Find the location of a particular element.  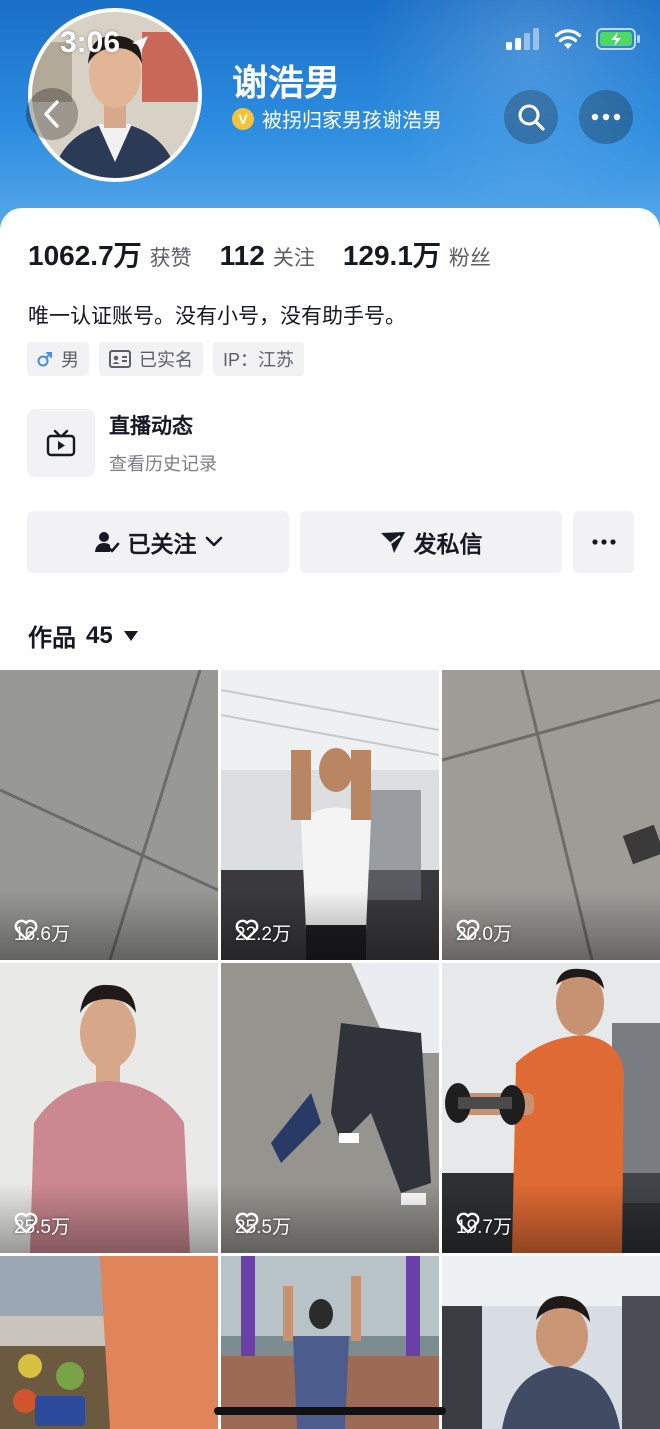

send-icon is located at coordinates (392, 542).